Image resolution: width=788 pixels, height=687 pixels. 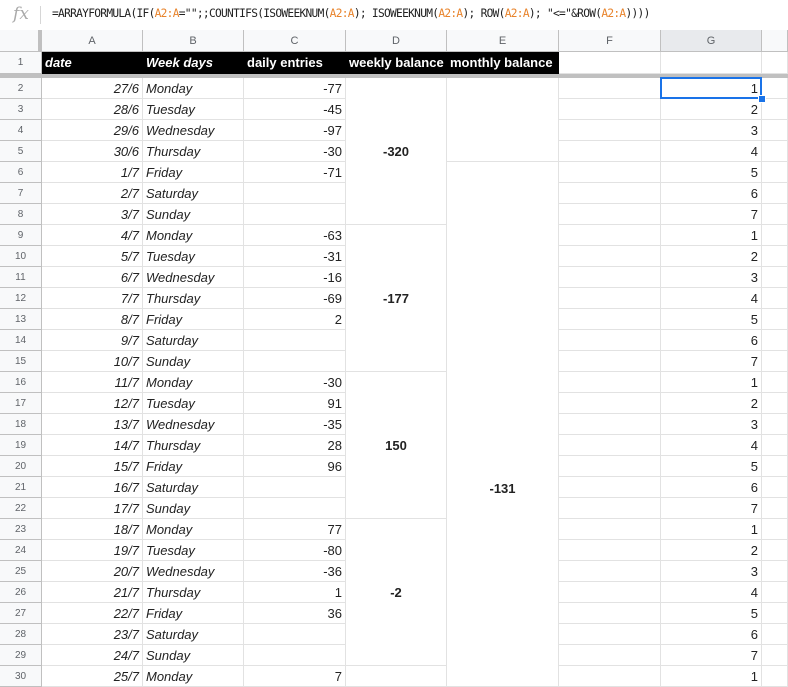 What do you see at coordinates (21, 340) in the screenshot?
I see `row-header: 14` at bounding box center [21, 340].